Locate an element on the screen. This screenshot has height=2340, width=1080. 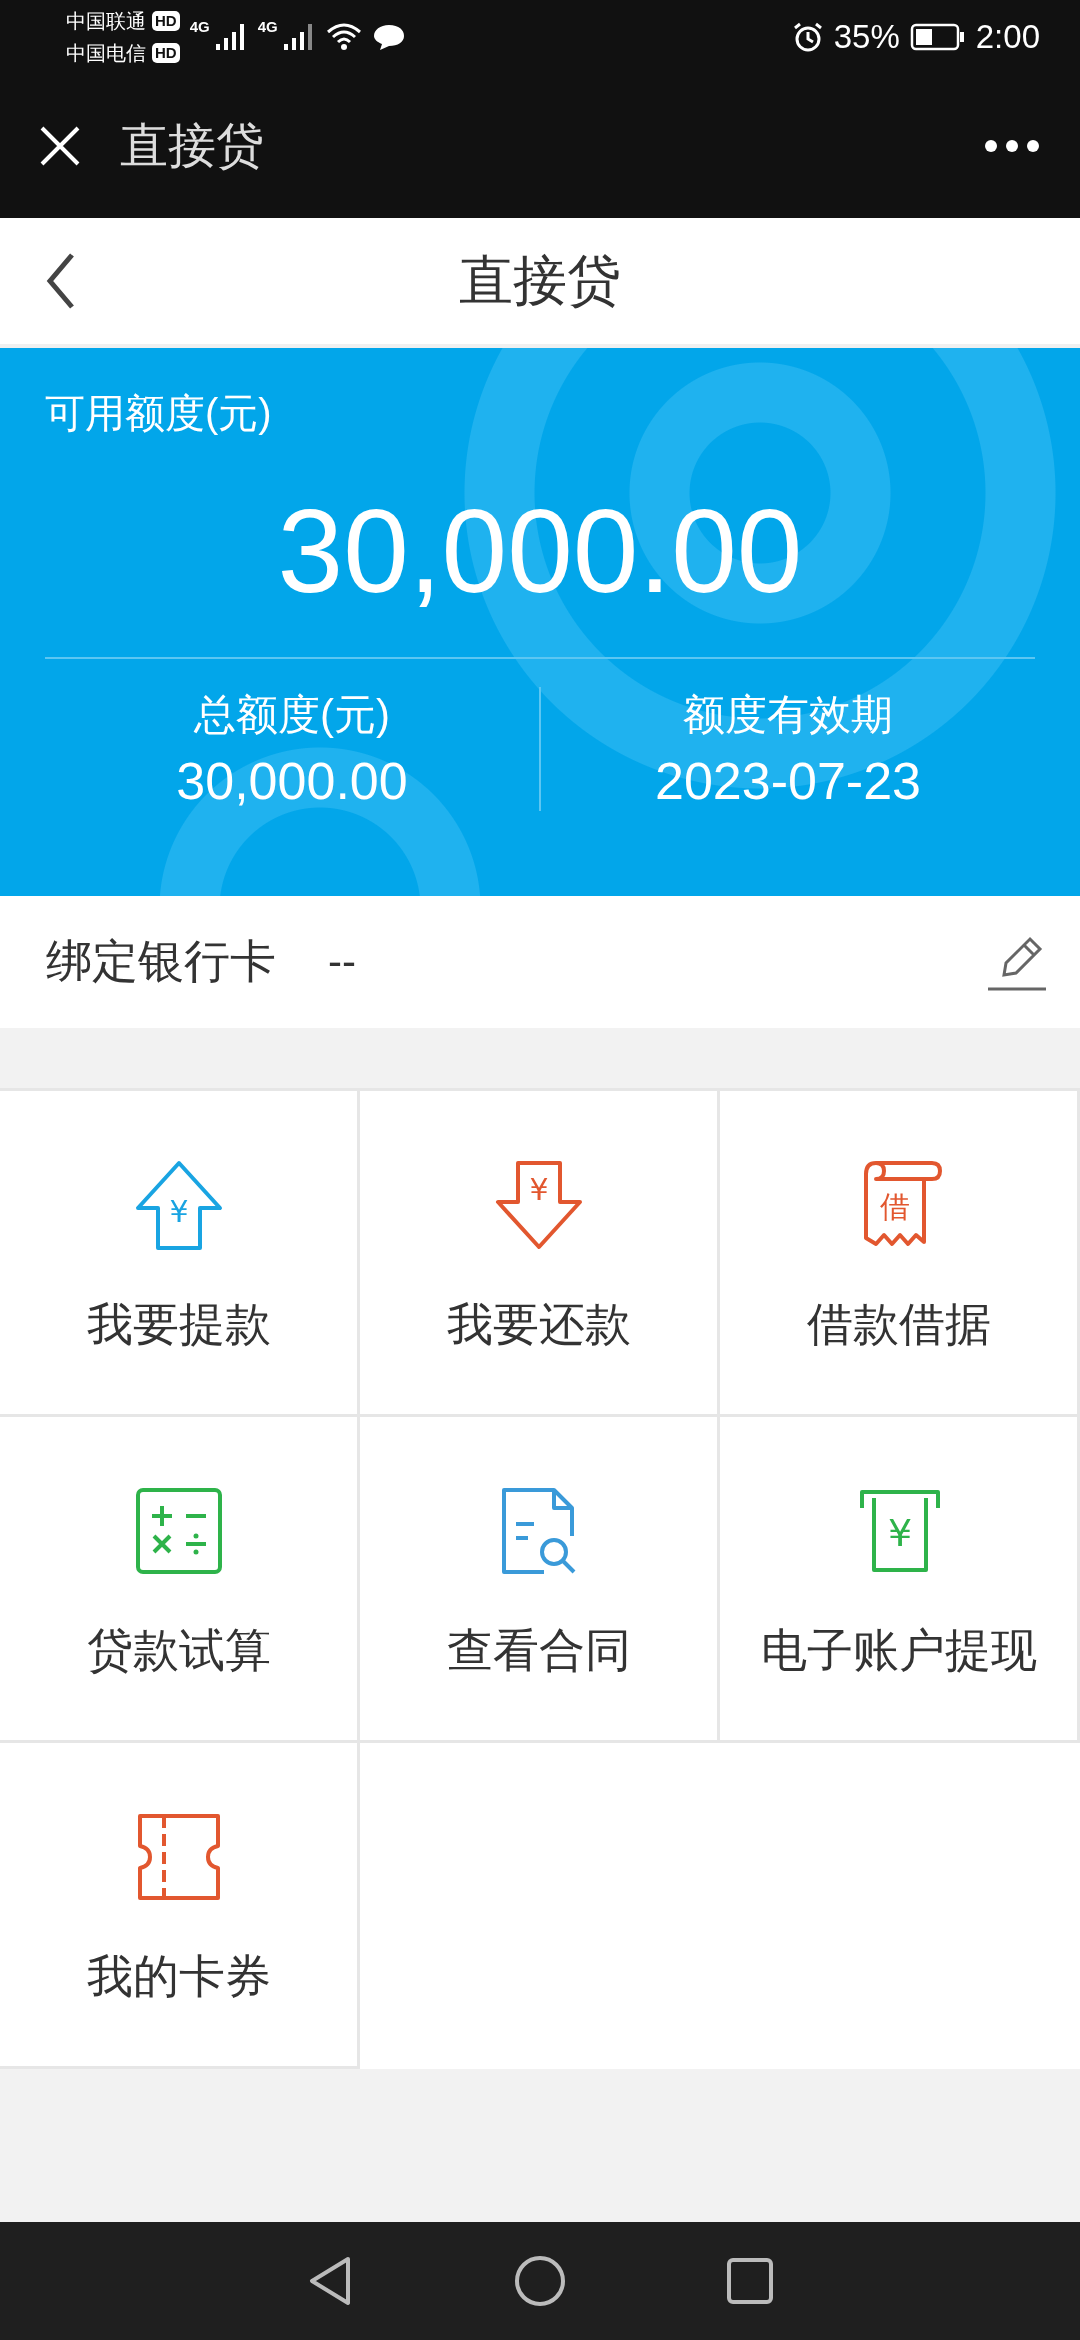
back-icon is located at coordinates (61, 281).